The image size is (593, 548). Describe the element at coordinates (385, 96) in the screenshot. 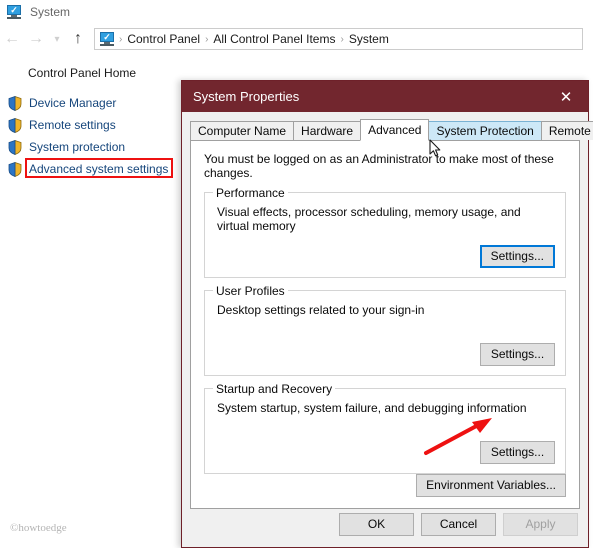

I see `dialog-titlebar: System Properties ✕` at that location.